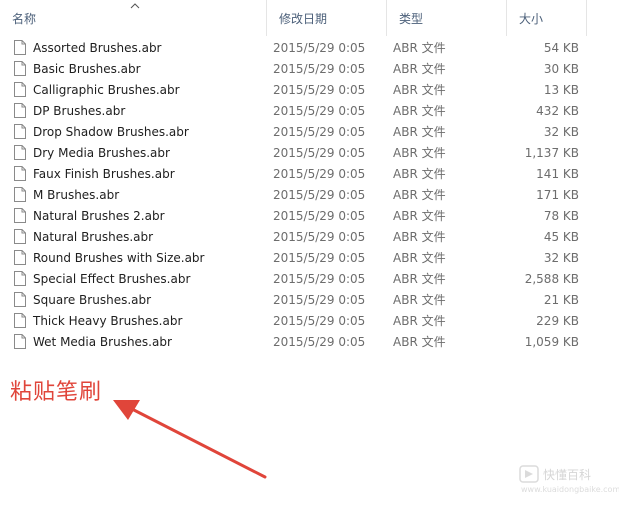 The width and height of the screenshot is (619, 523). I want to click on column-header-divider, so click(586, 18).